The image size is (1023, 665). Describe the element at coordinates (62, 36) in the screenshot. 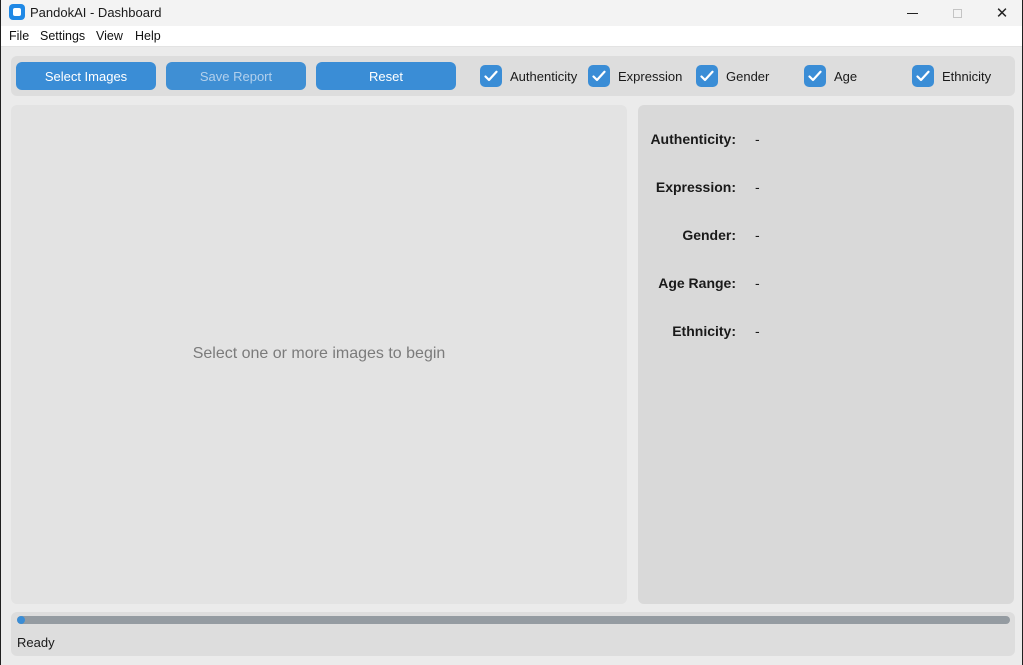

I see `menu-settings: Settings` at that location.